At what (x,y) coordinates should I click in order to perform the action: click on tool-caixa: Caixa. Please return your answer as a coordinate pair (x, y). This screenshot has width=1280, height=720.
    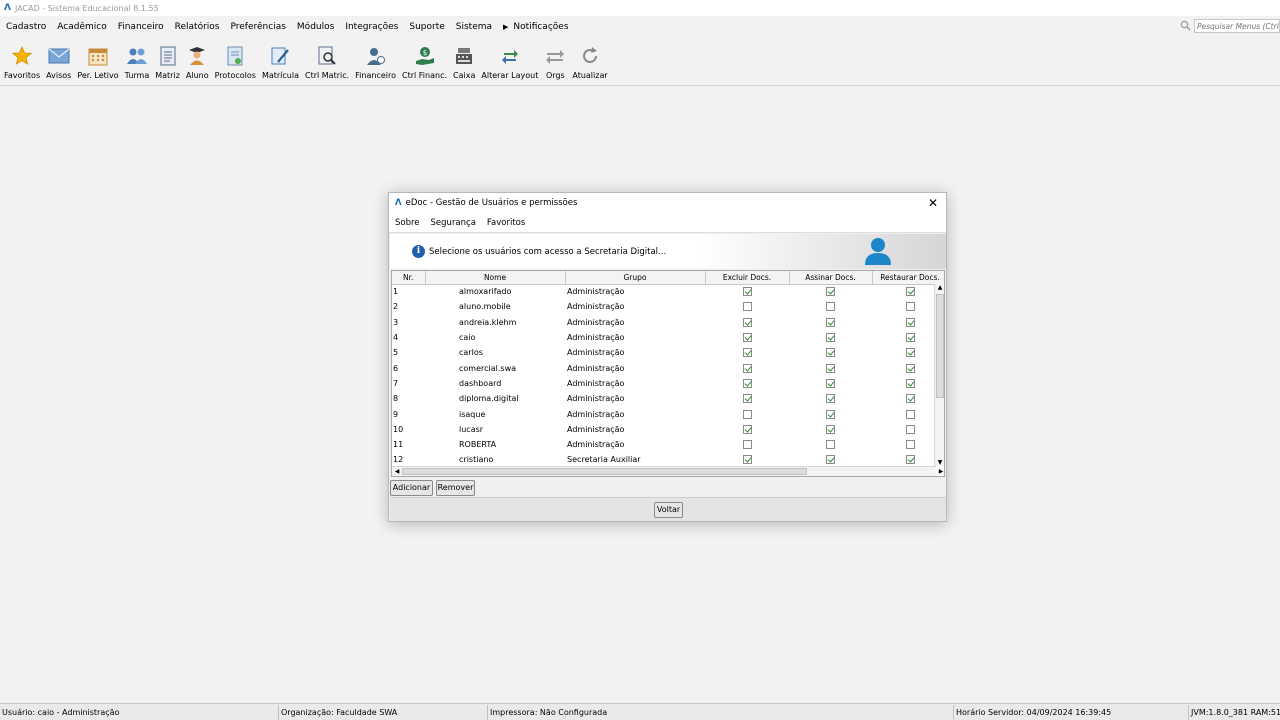
    Looking at the image, I should click on (464, 60).